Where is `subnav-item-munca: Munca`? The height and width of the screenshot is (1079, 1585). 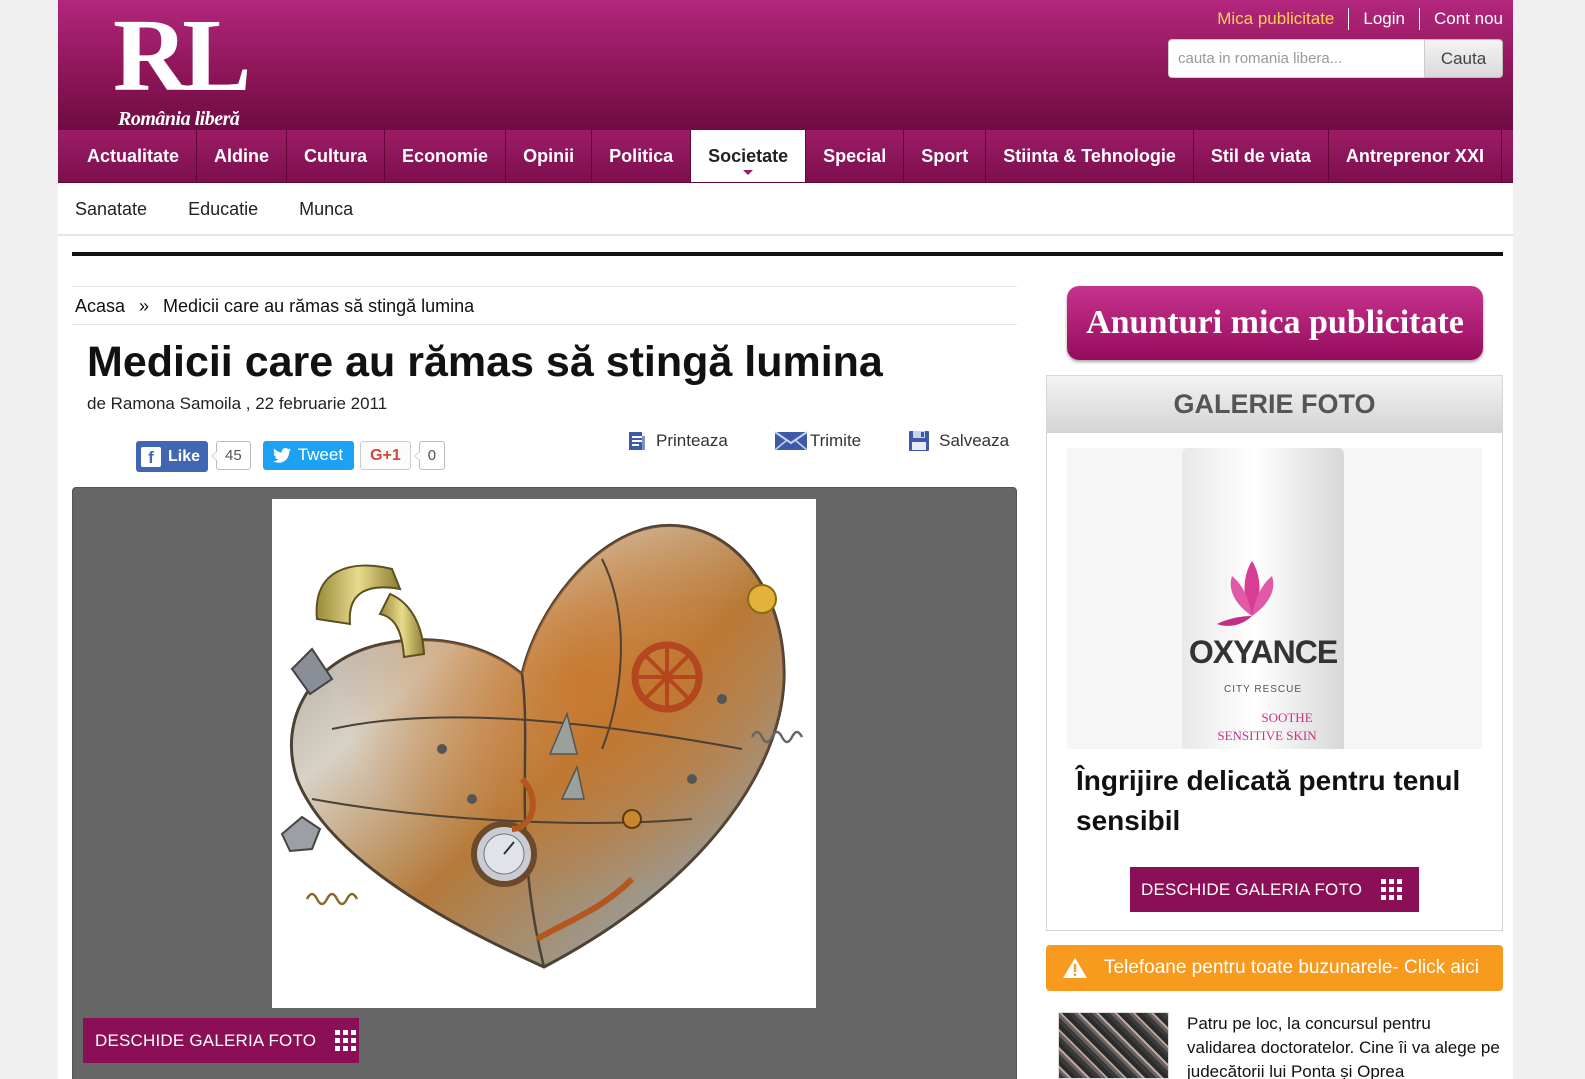 subnav-item-munca: Munca is located at coordinates (326, 209).